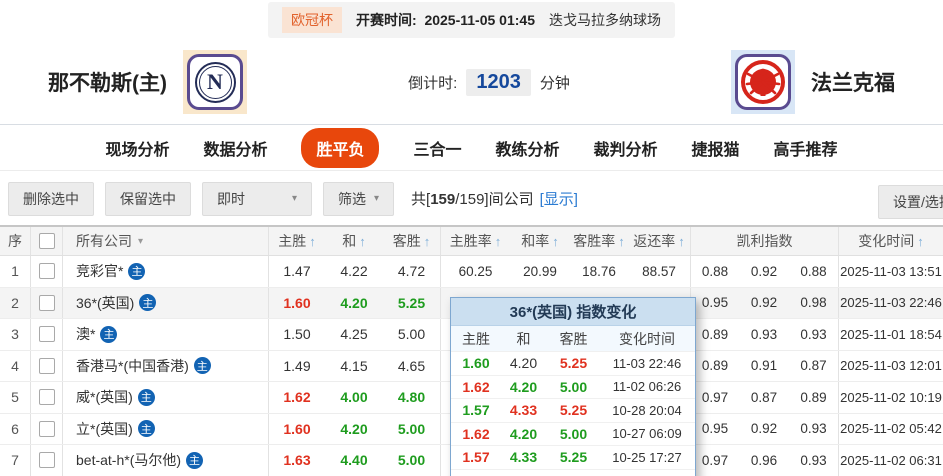  I want to click on header-company: 所有公司 ▾, so click(165, 241).